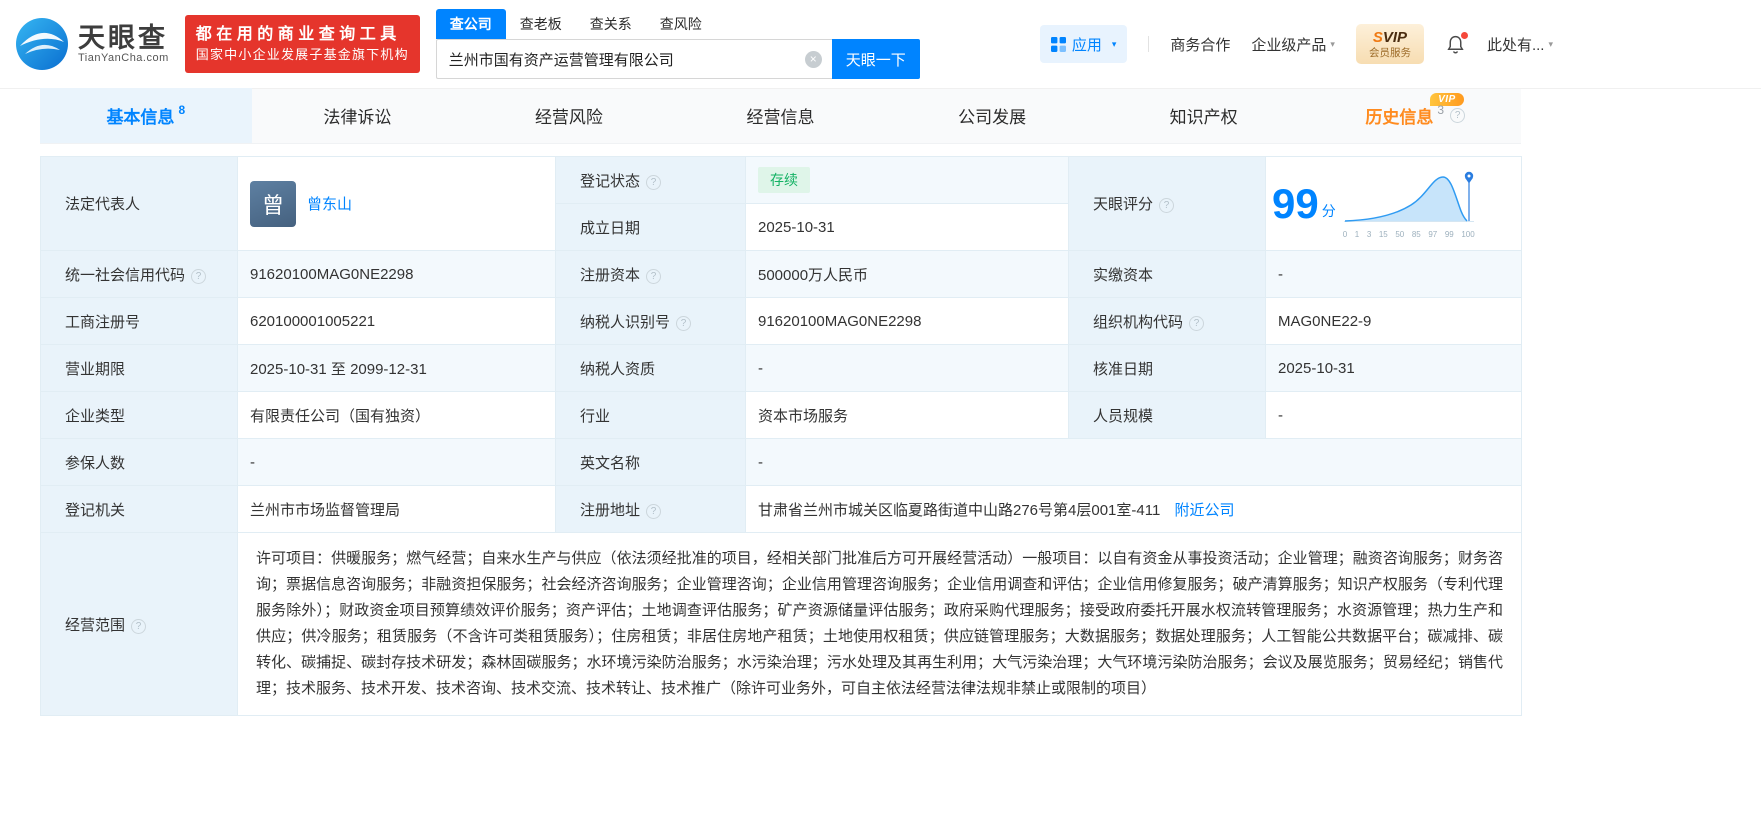 Image resolution: width=1761 pixels, height=831 pixels. I want to click on reg-address-cell: 甘肃省兰州市城关区临夏路街道中山路276号第4层001室-411 附近公司, so click(1133, 509).